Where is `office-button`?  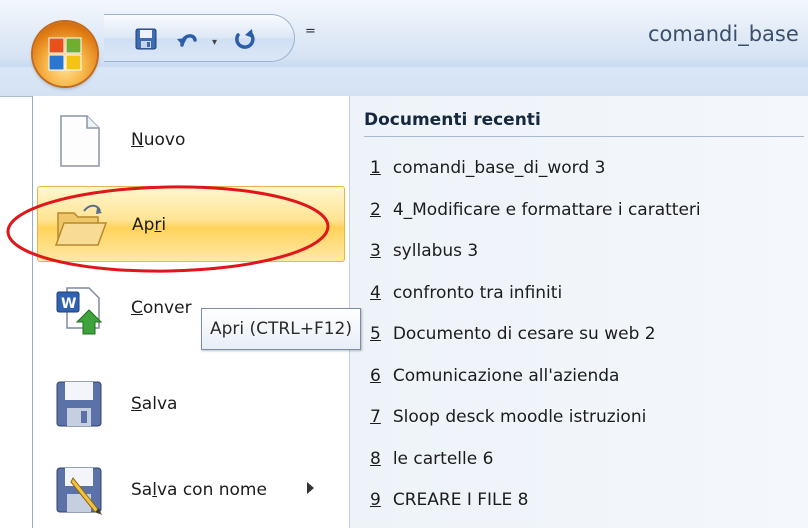 office-button is located at coordinates (65, 54).